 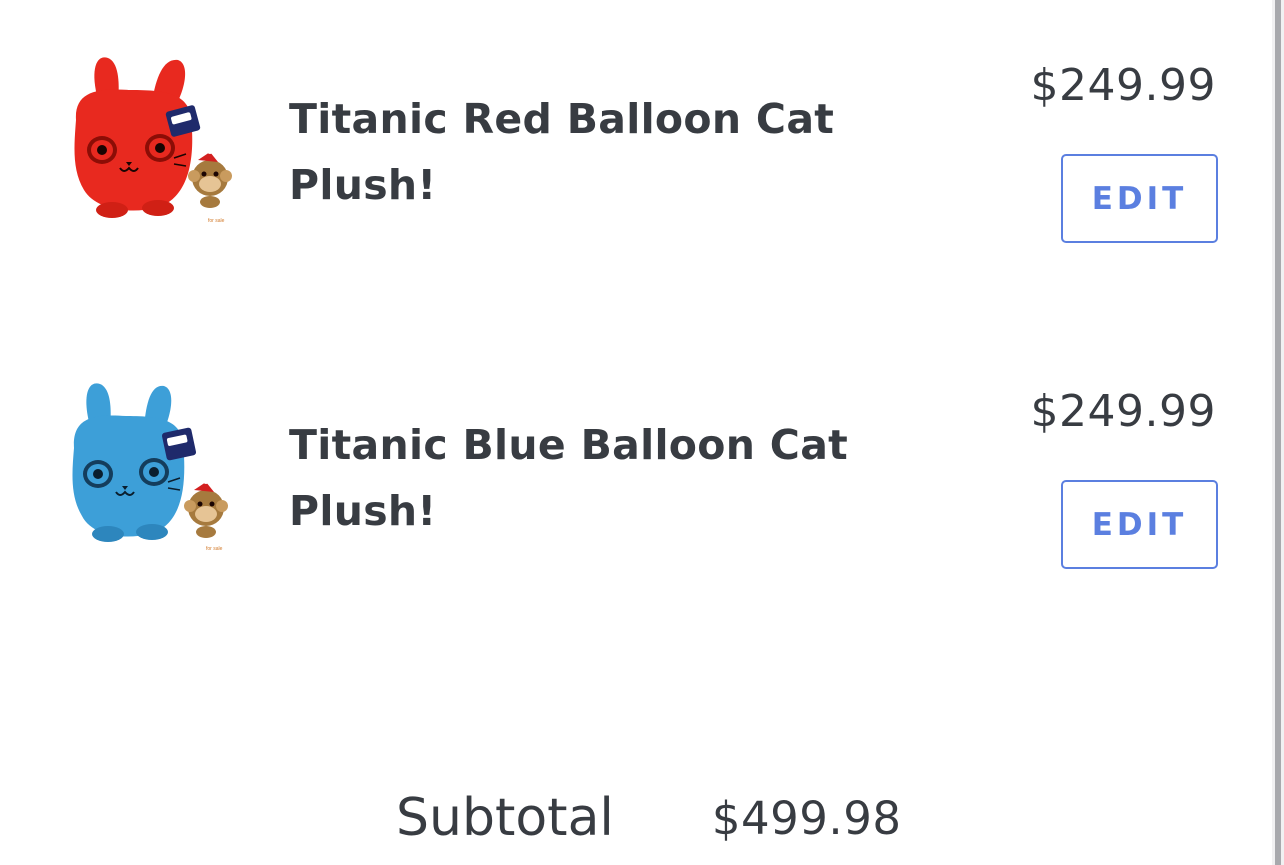 I want to click on blue-balloon-cat-plush-icon: for sale, so click(x=152, y=463).